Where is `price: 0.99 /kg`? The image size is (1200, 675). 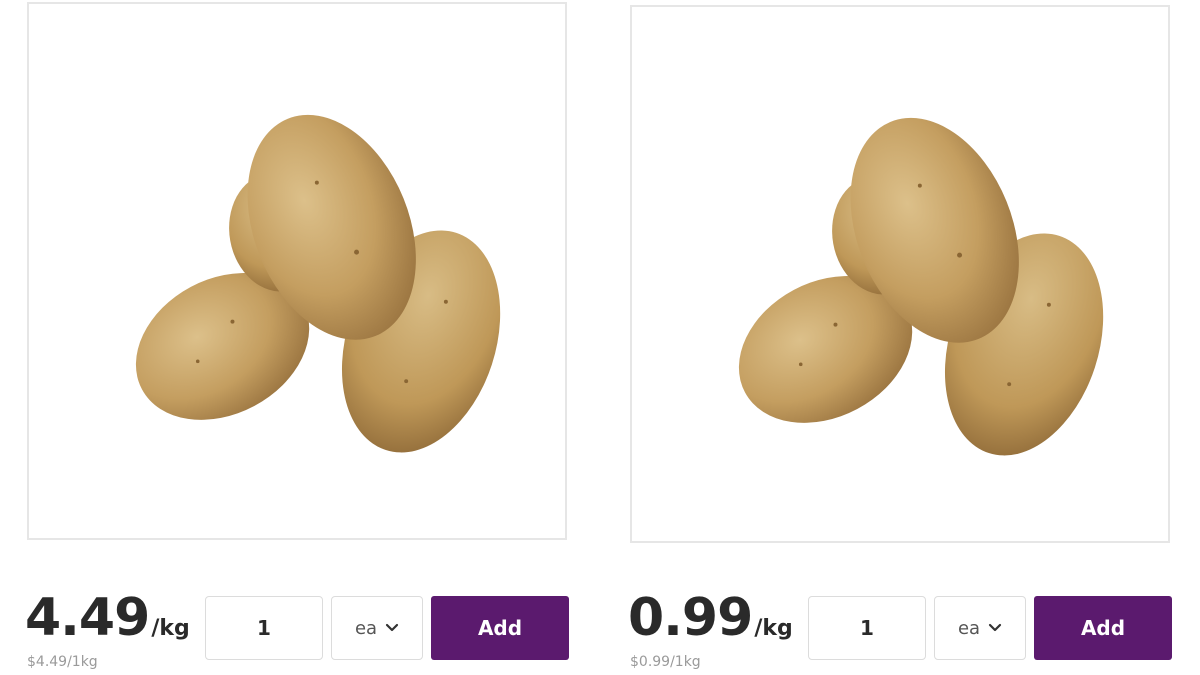
price: 0.99 /kg is located at coordinates (710, 618).